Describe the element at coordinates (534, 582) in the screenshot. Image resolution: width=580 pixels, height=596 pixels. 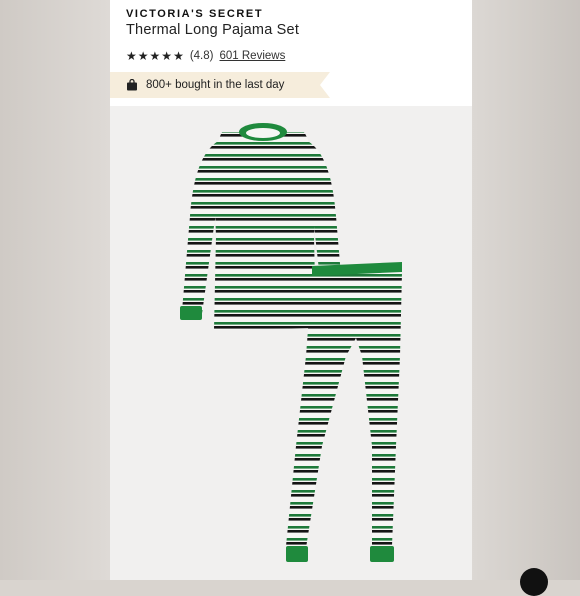
I see `floating-action-button` at that location.